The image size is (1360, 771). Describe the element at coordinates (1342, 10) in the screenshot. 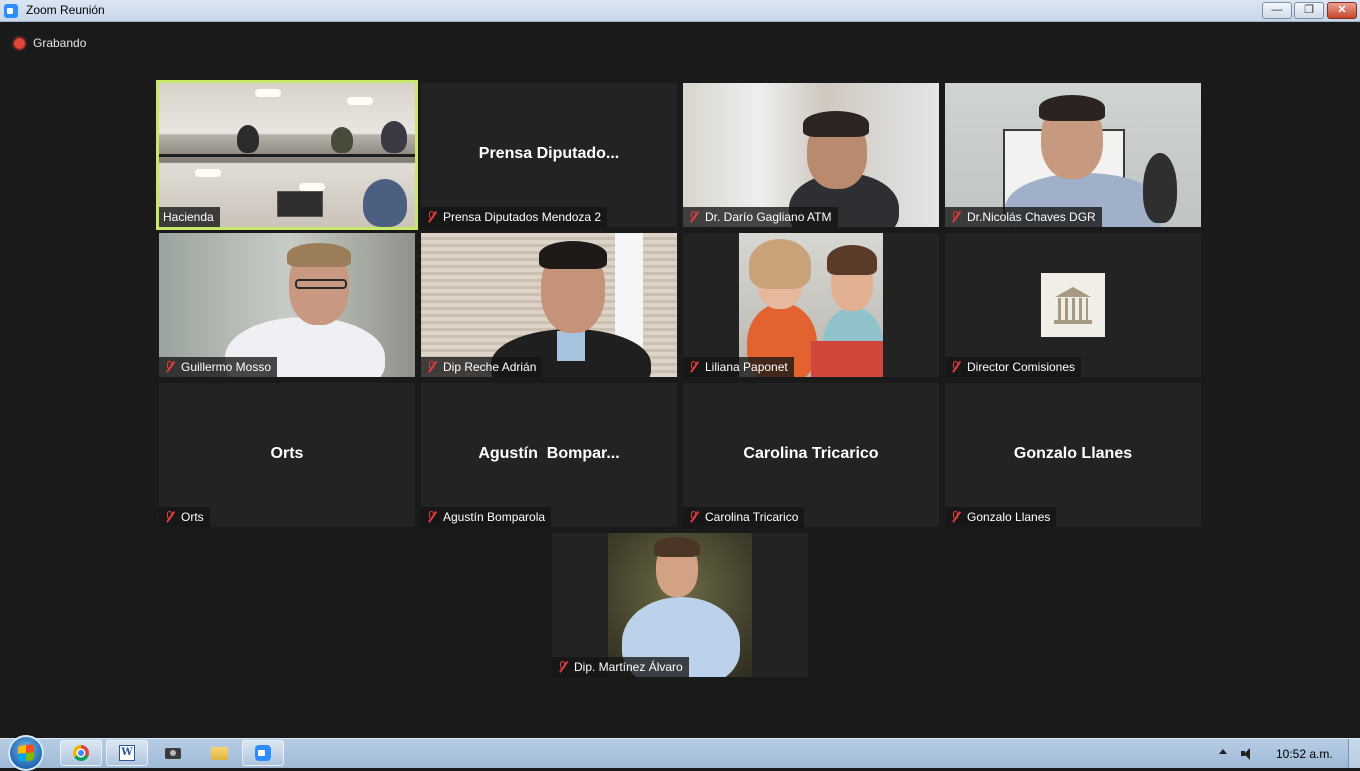

I see `close-button: ✕` at that location.